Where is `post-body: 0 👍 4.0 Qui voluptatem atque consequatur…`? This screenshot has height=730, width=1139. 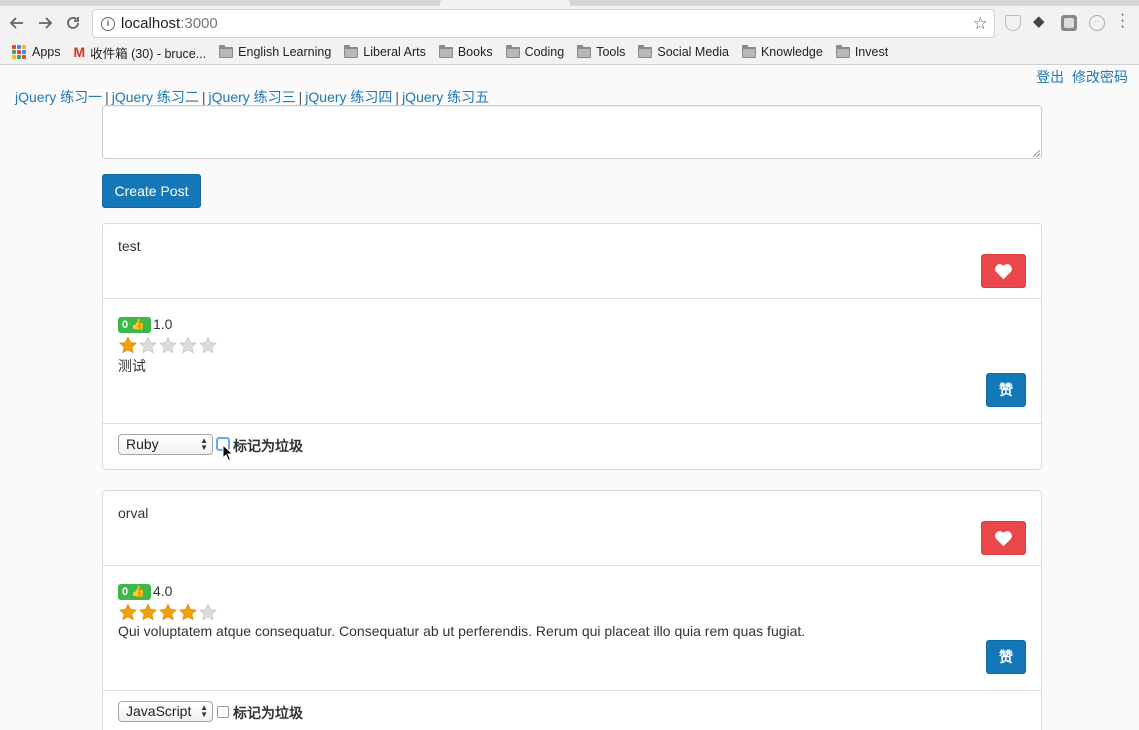 post-body: 0 👍 4.0 Qui voluptatem atque consequatur… is located at coordinates (572, 628).